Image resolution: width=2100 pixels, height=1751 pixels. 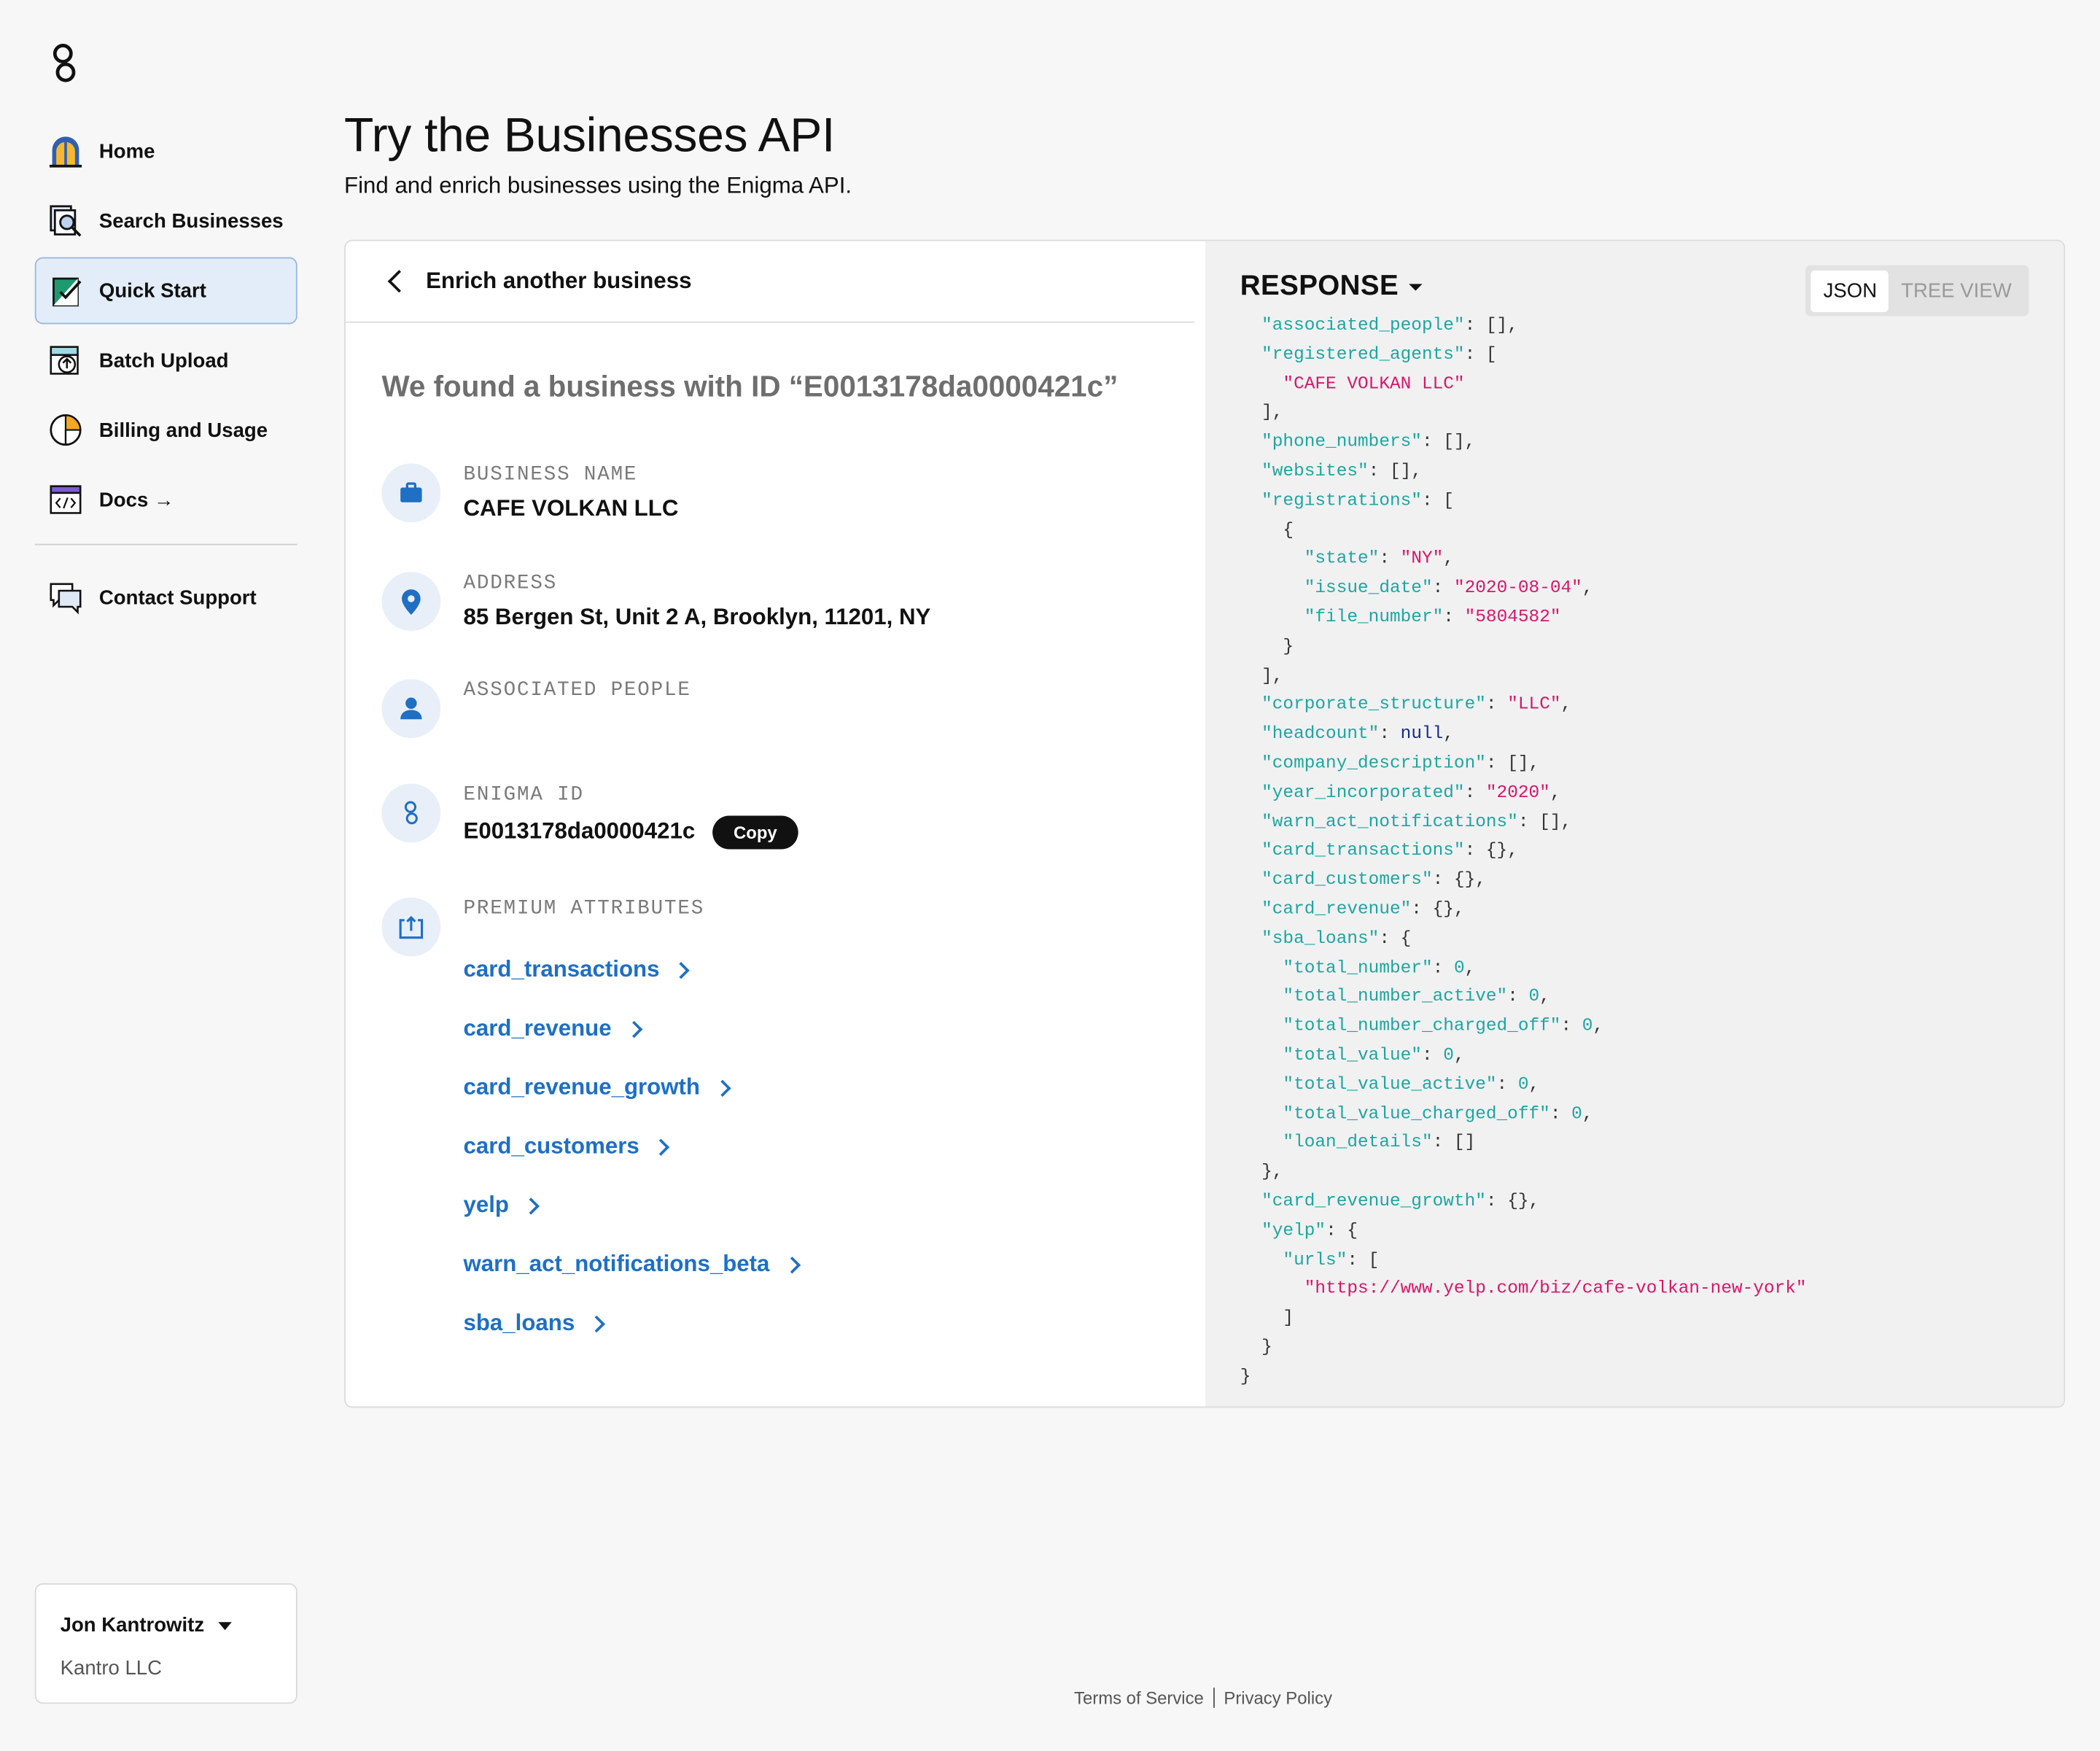 What do you see at coordinates (183, 430) in the screenshot?
I see `sidebar-item-label: Billing and Usage` at bounding box center [183, 430].